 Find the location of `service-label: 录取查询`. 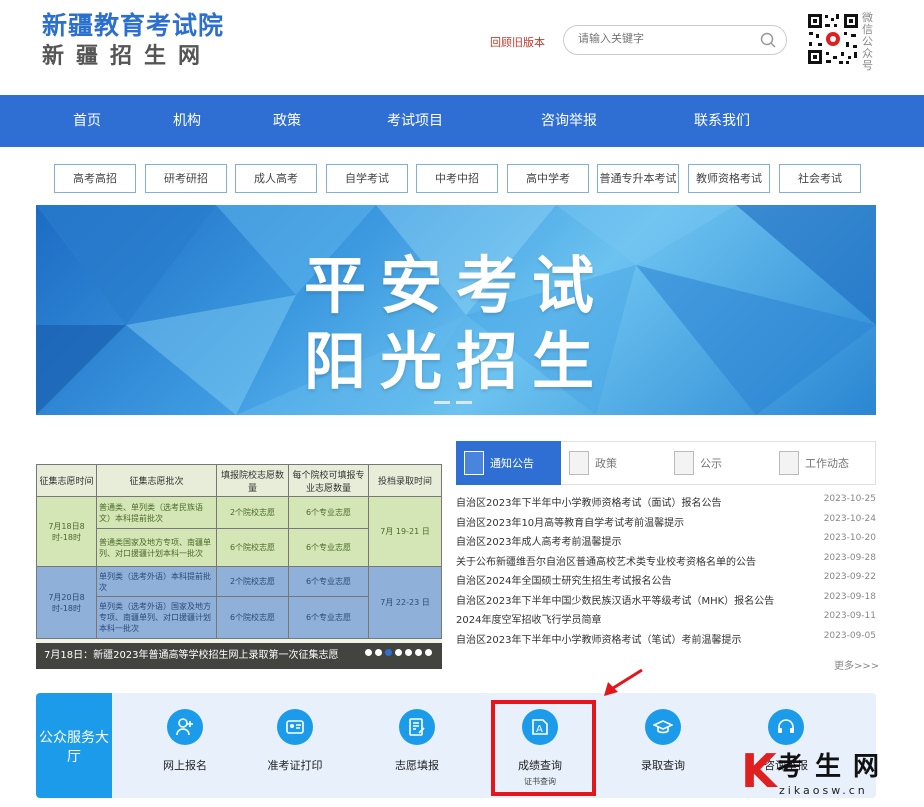

service-label: 录取查询 is located at coordinates (663, 765).